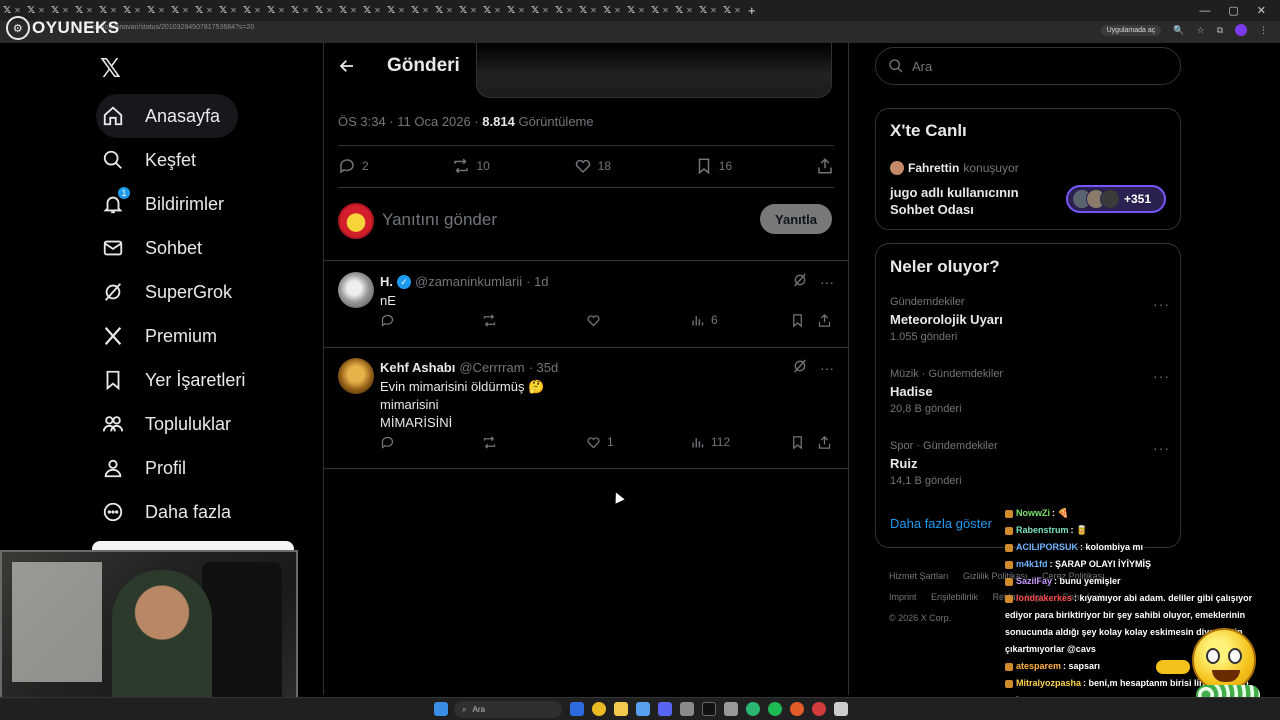 The width and height of the screenshot is (1280, 720). What do you see at coordinates (356, 290) in the screenshot?
I see `avatar` at bounding box center [356, 290].